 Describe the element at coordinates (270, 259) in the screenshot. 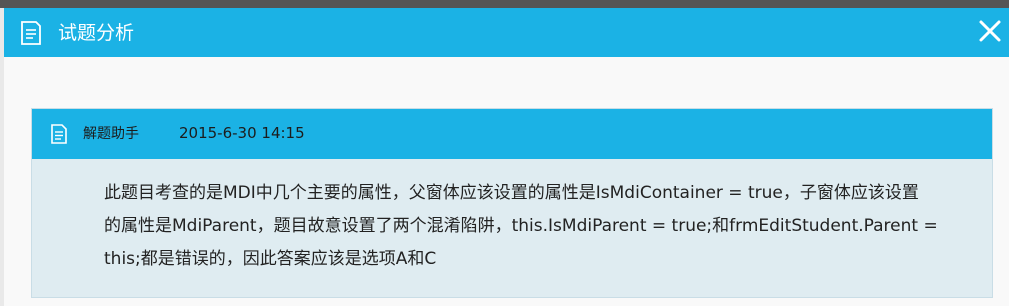

I see `analysis-line: this;都是错误的，因此答案应该是选项A和C` at that location.